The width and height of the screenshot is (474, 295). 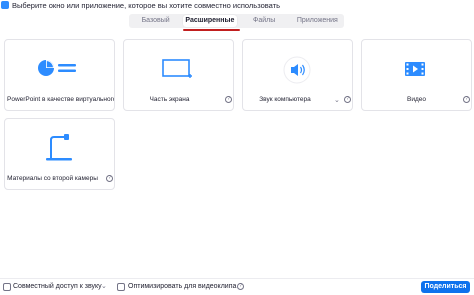 I want to click on tab-basic: Базовый, so click(x=155, y=21).